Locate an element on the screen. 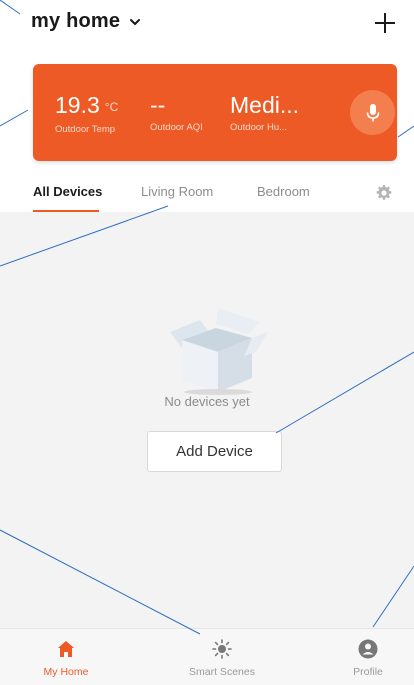 Image resolution: width=414 pixels, height=685 pixels. nav-label-my-home: My Home is located at coordinates (66, 672).